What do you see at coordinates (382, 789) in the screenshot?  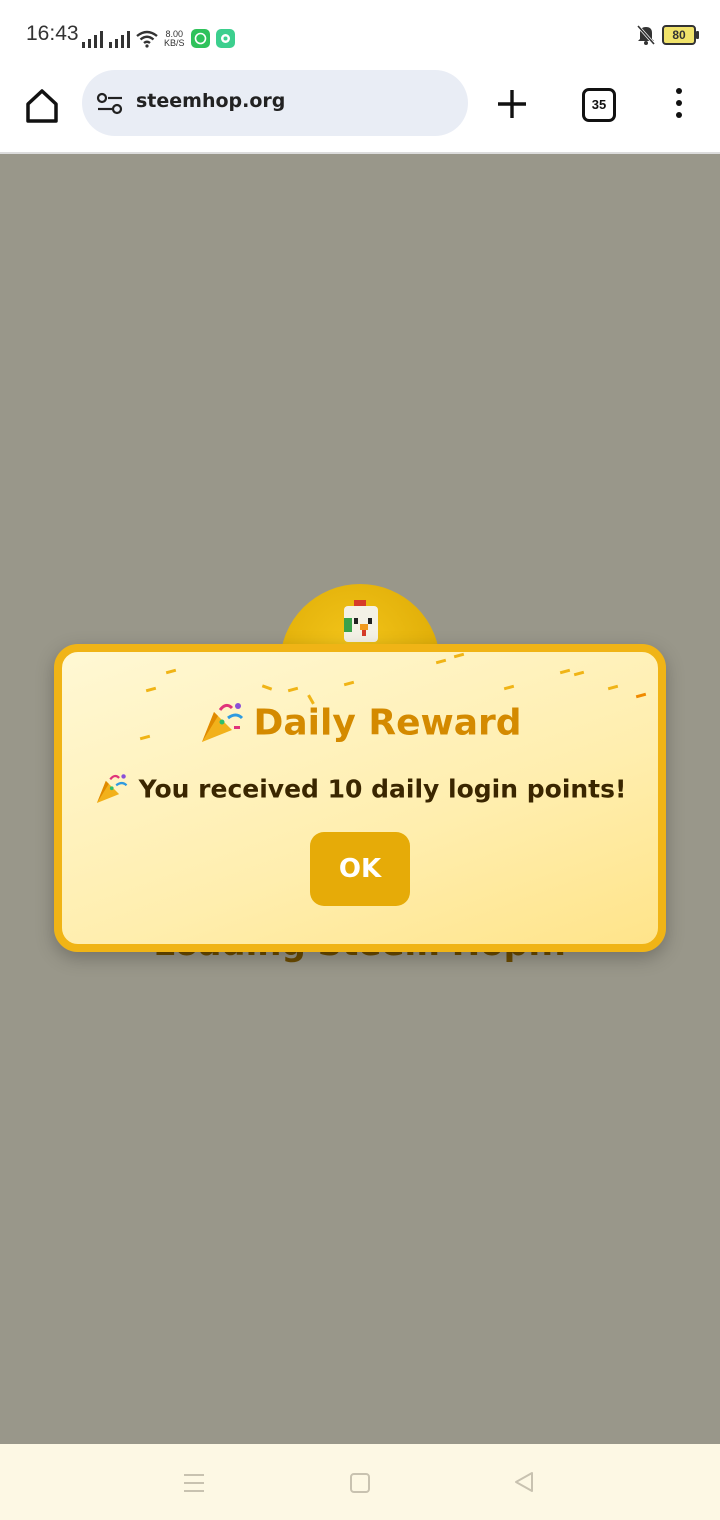 I see `modal-message: You received 10 daily login points!` at bounding box center [382, 789].